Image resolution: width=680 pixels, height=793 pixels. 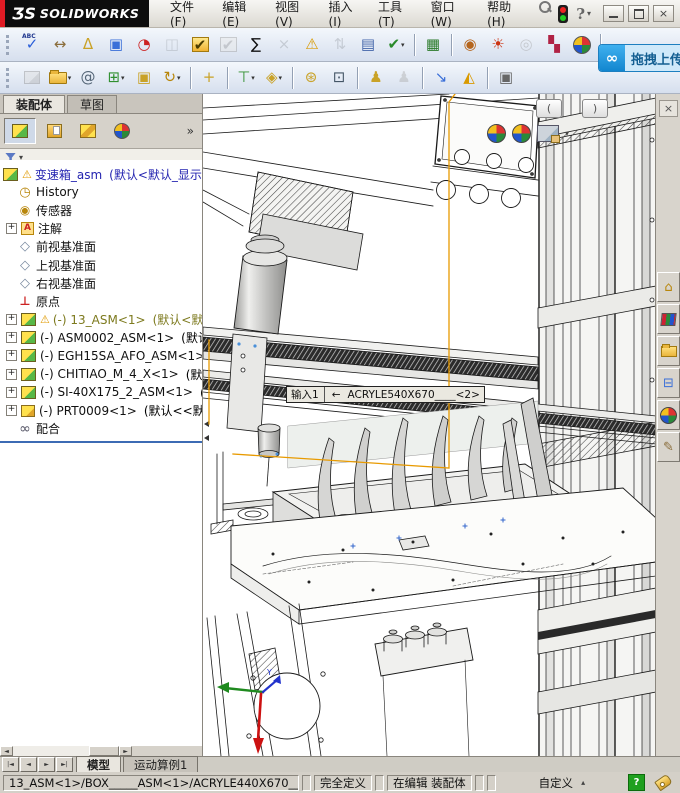 What do you see at coordinates (46, 764) in the screenshot?
I see `next-study-button: ►` at bounding box center [46, 764].